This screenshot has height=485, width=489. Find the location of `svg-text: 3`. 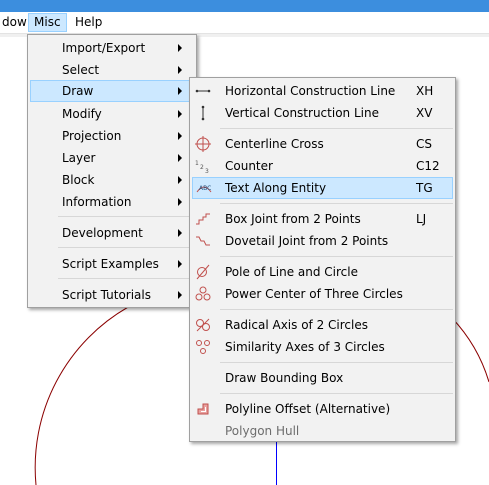

svg-text: 3 is located at coordinates (207, 171).